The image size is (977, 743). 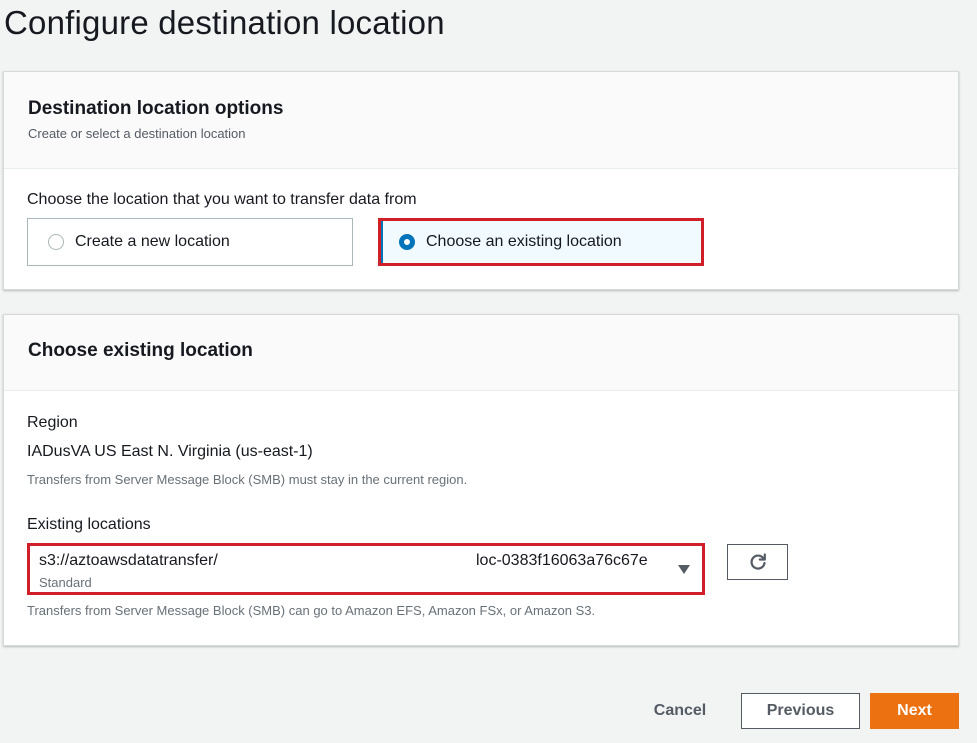 I want to click on choose-existing-location-option: Choose an existing location, so click(x=541, y=242).